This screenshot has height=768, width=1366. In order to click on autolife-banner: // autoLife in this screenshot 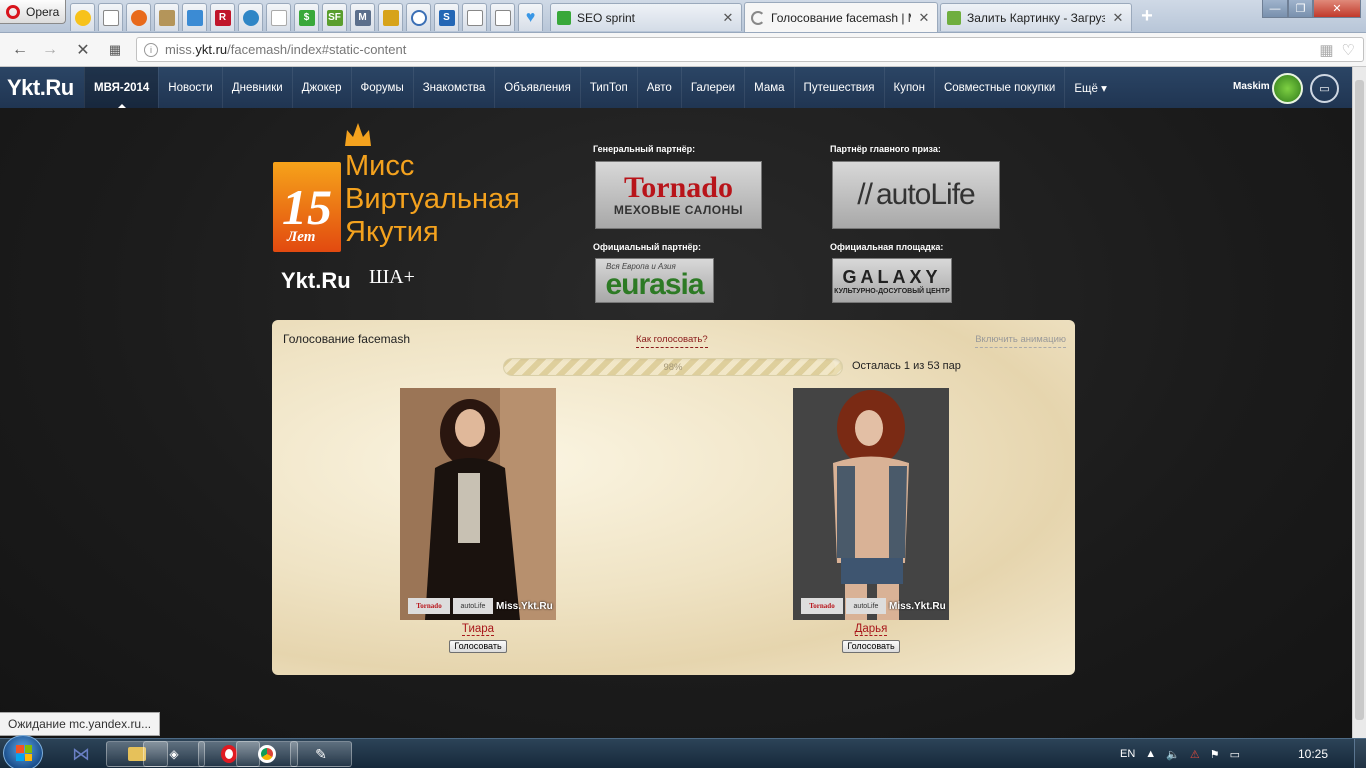, I will do `click(916, 195)`.